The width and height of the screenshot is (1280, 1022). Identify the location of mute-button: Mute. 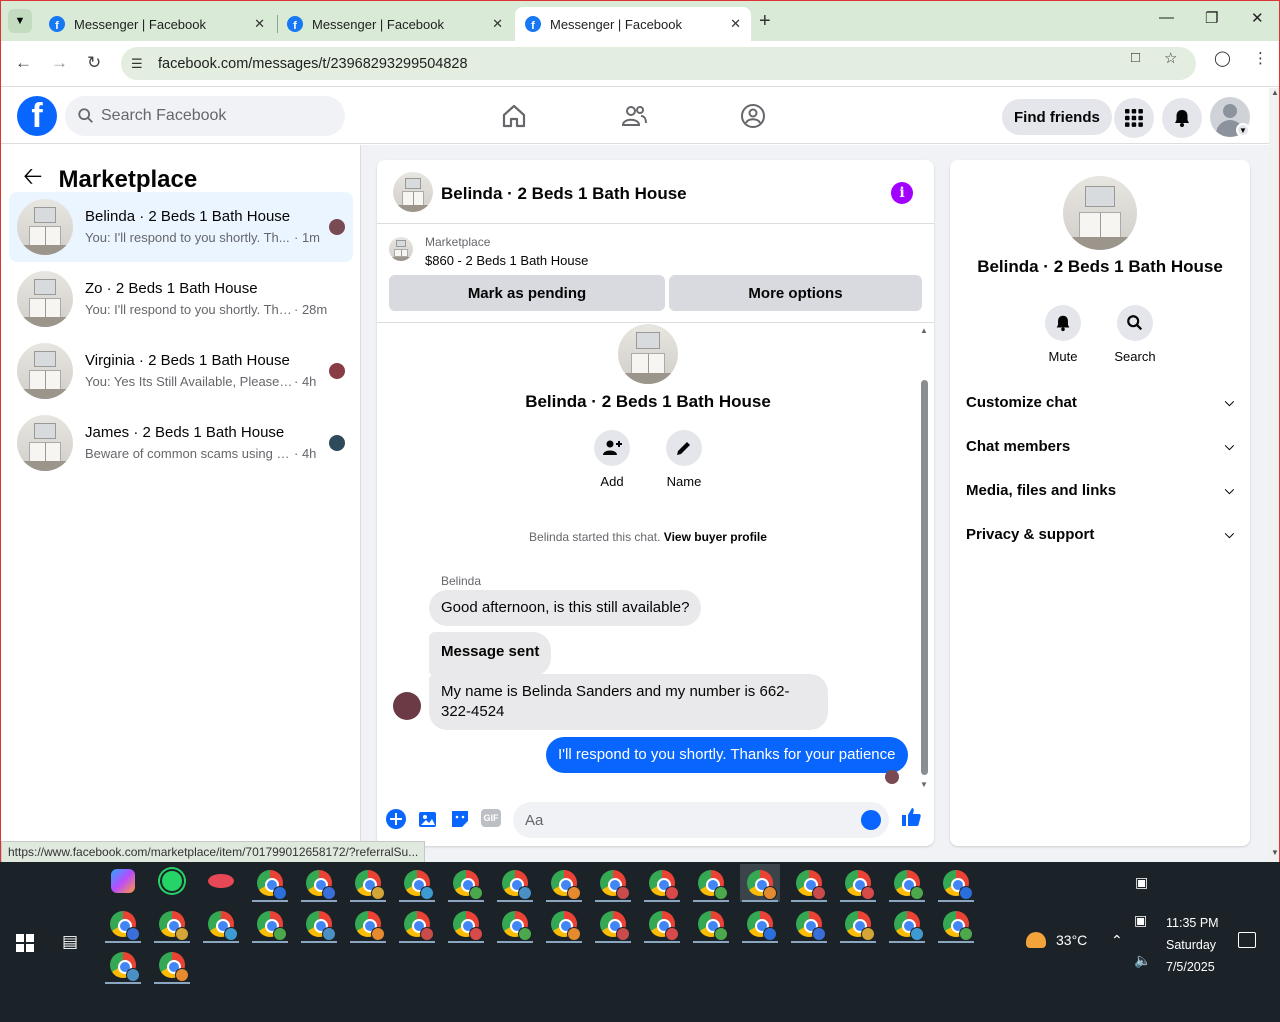
(1063, 334).